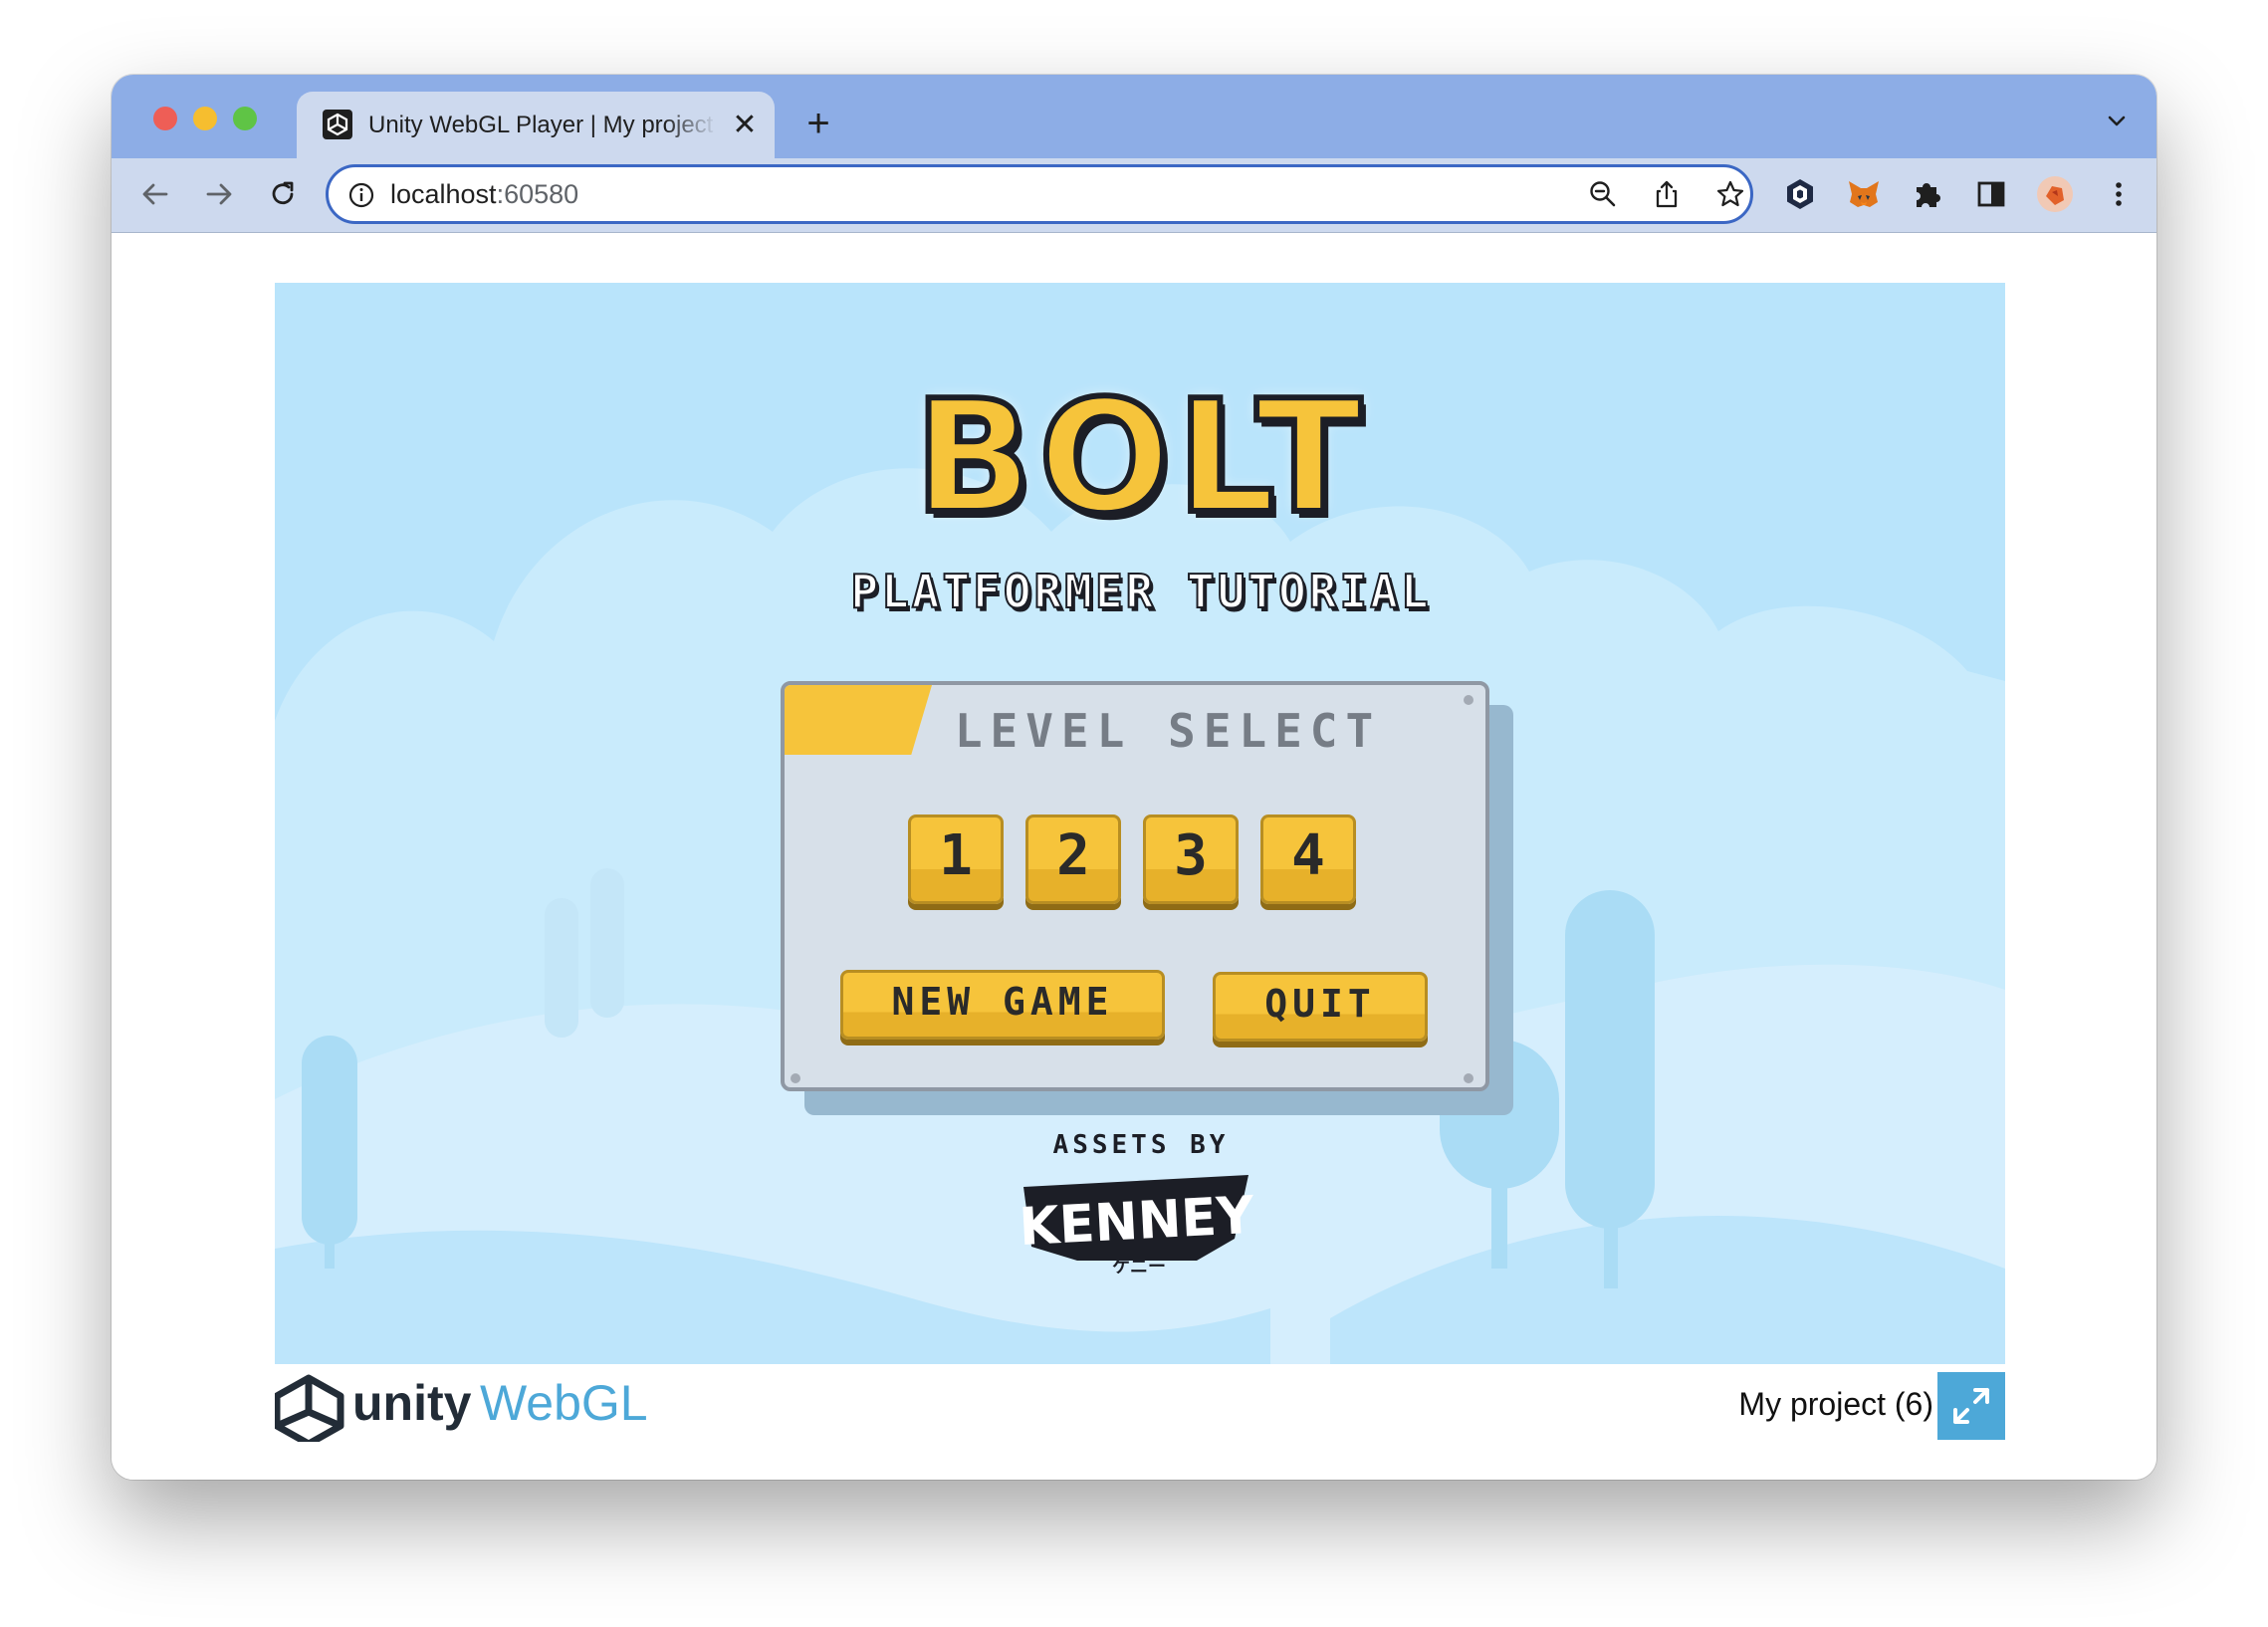 This screenshot has width=2268, height=1627. What do you see at coordinates (1141, 591) in the screenshot?
I see `game-logo-subtitle: PLATFORMER TUTORIAL` at bounding box center [1141, 591].